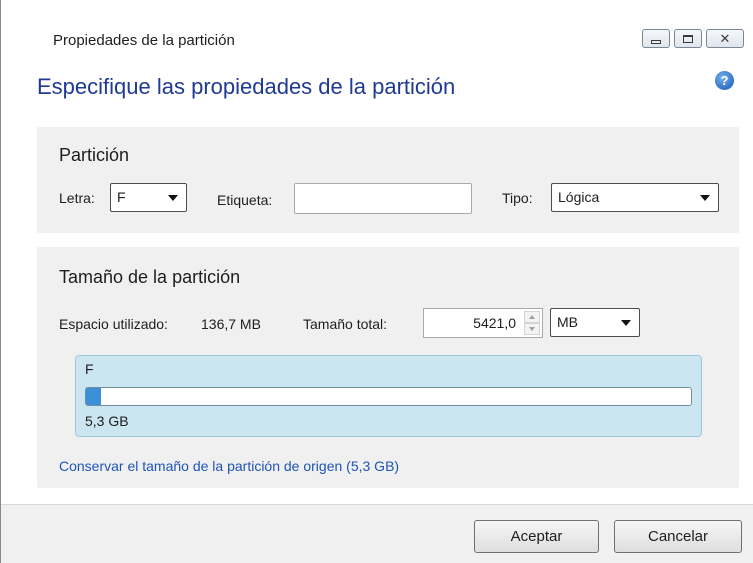 The height and width of the screenshot is (563, 753). I want to click on letter-select-value: F, so click(121, 197).